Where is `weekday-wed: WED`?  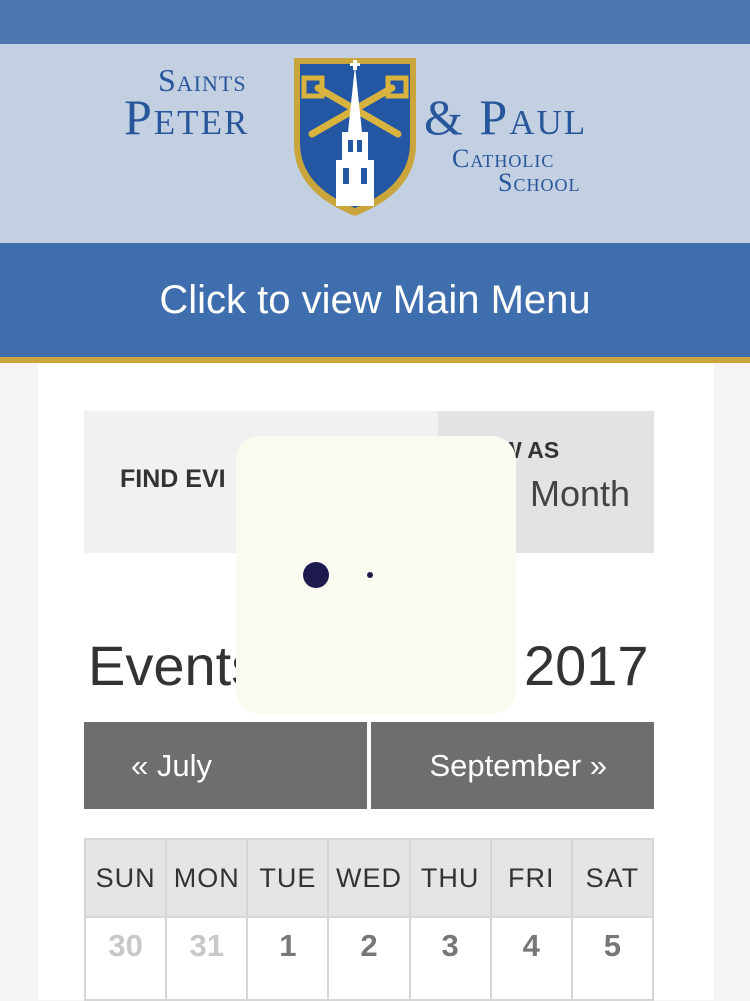 weekday-wed: WED is located at coordinates (369, 878).